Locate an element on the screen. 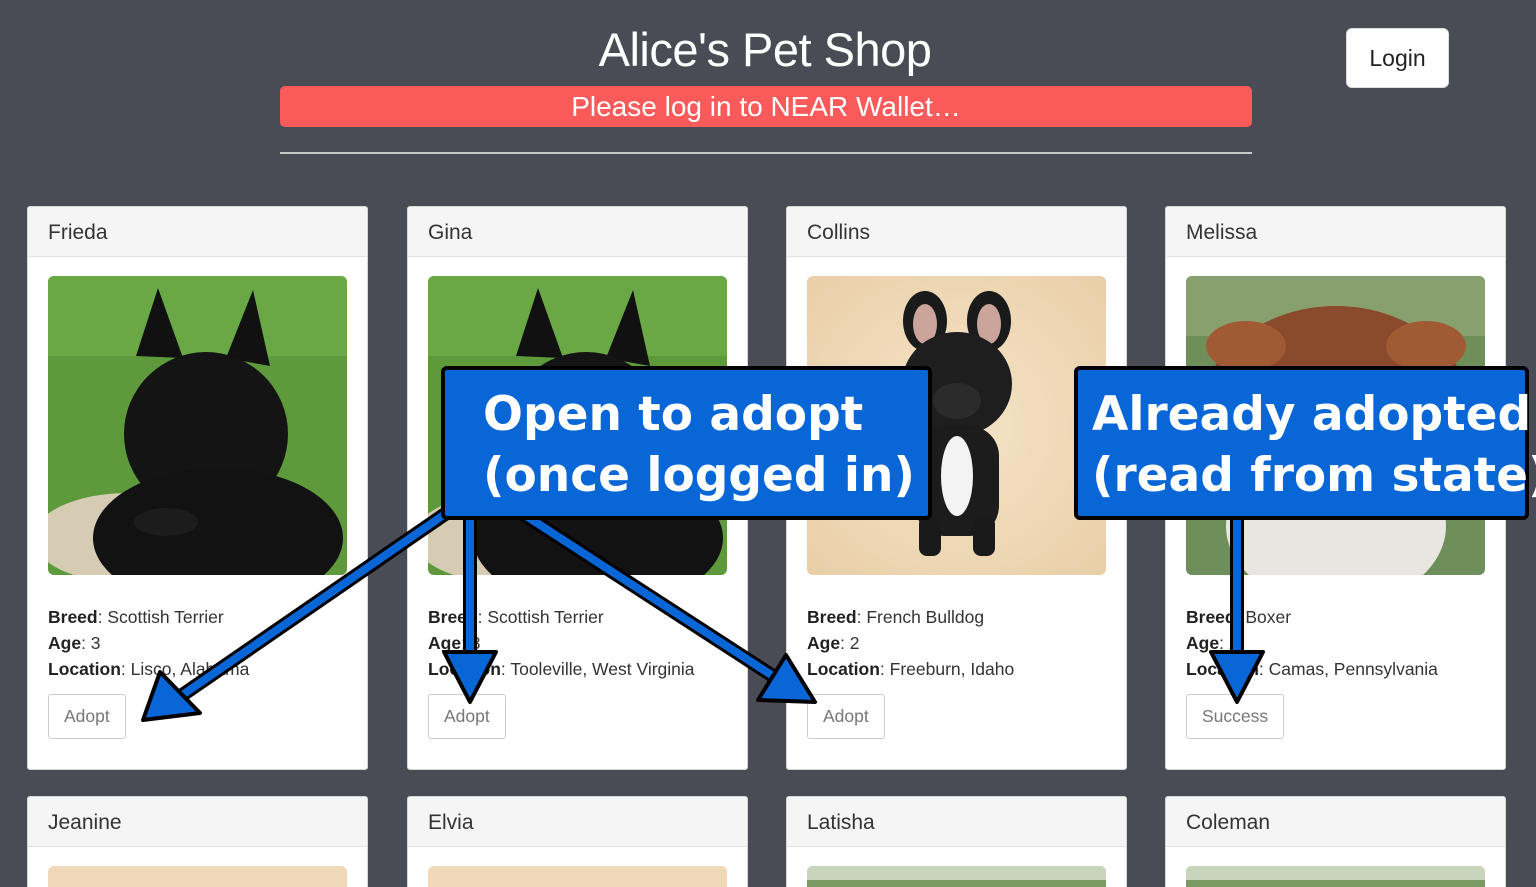  callout-open-line1: Open to adopt is located at coordinates (673, 414).